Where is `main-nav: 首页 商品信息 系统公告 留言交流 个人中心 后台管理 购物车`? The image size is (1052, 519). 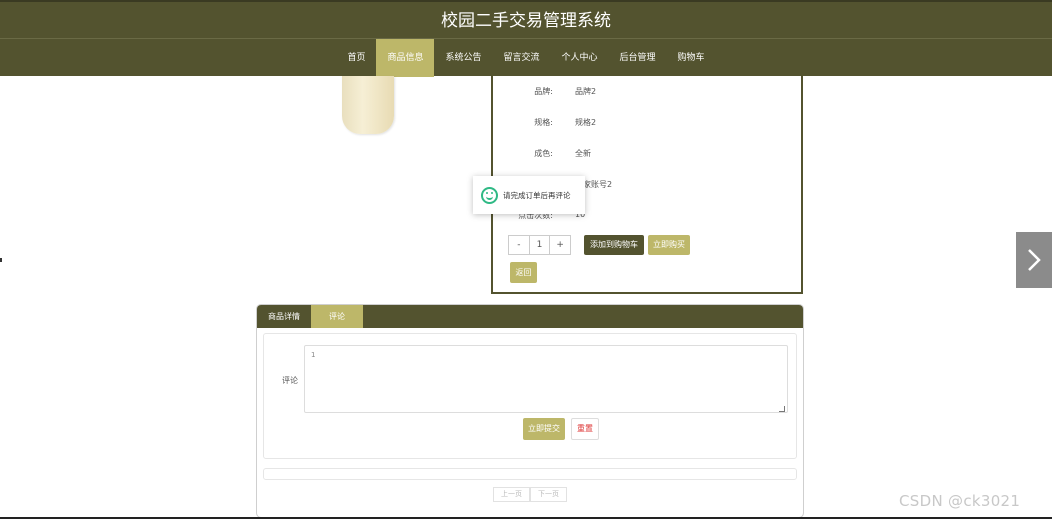
main-nav: 首页 商品信息 系统公告 留言交流 个人中心 后台管理 购物车 is located at coordinates (526, 57).